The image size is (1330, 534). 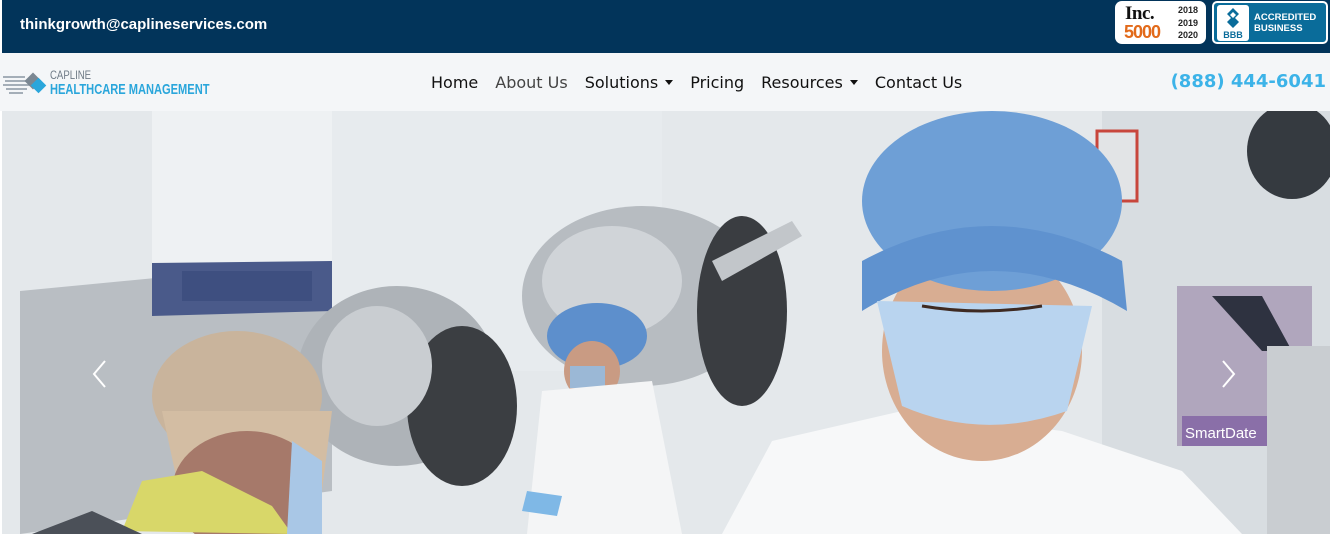 I want to click on inc-year: 2018, so click(x=1188, y=10).